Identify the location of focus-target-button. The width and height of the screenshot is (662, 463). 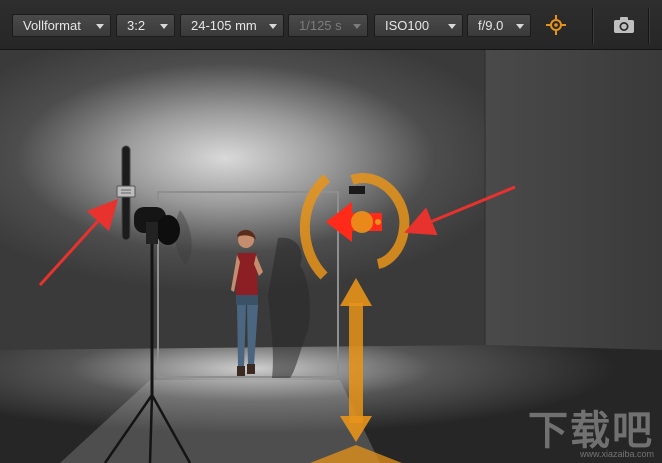
(556, 25).